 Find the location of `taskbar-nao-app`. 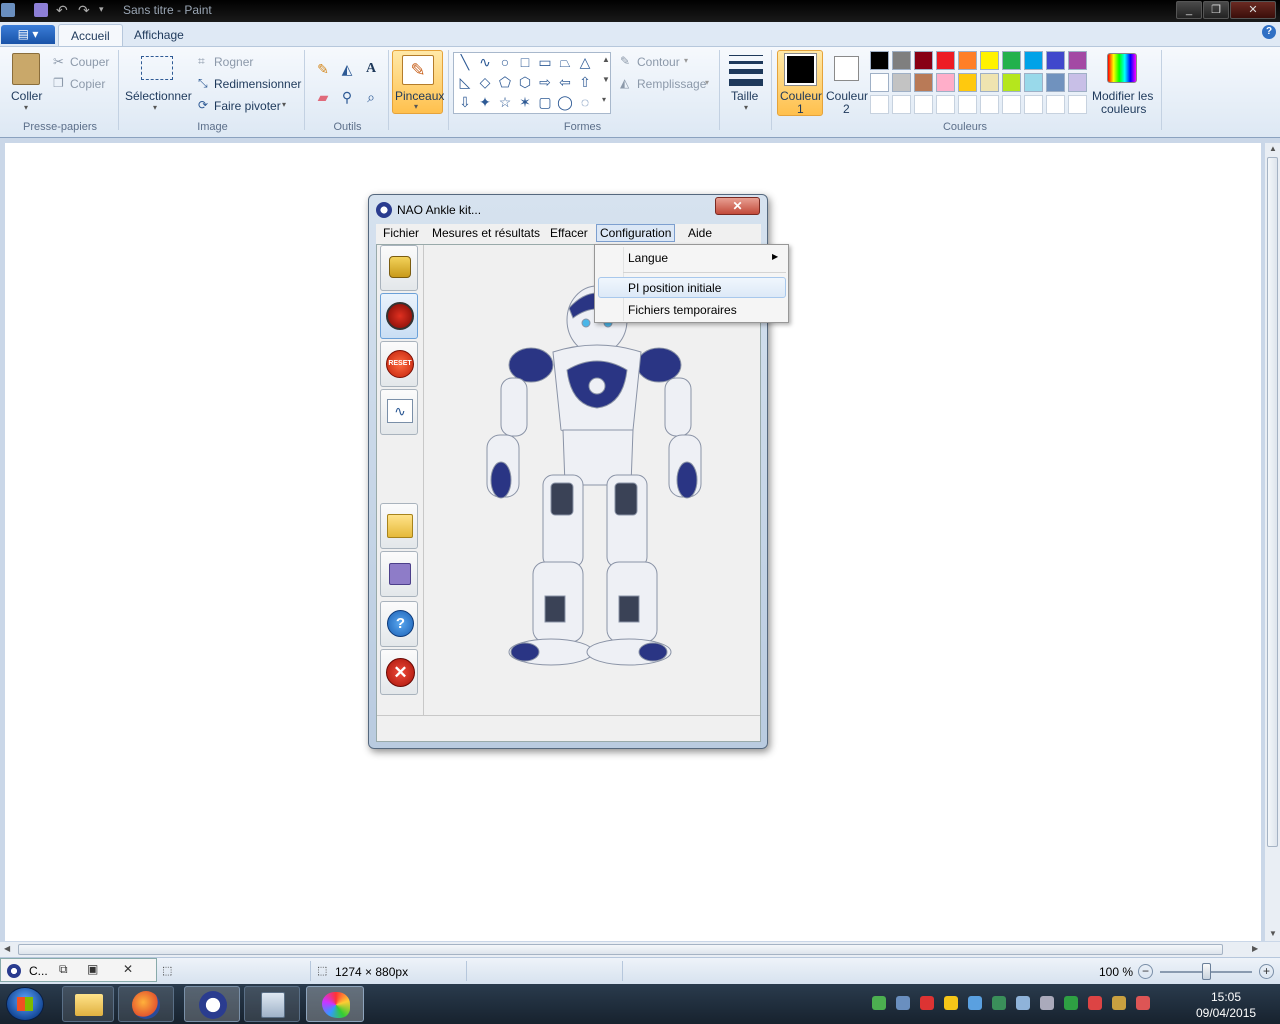

taskbar-nao-app is located at coordinates (212, 1004).